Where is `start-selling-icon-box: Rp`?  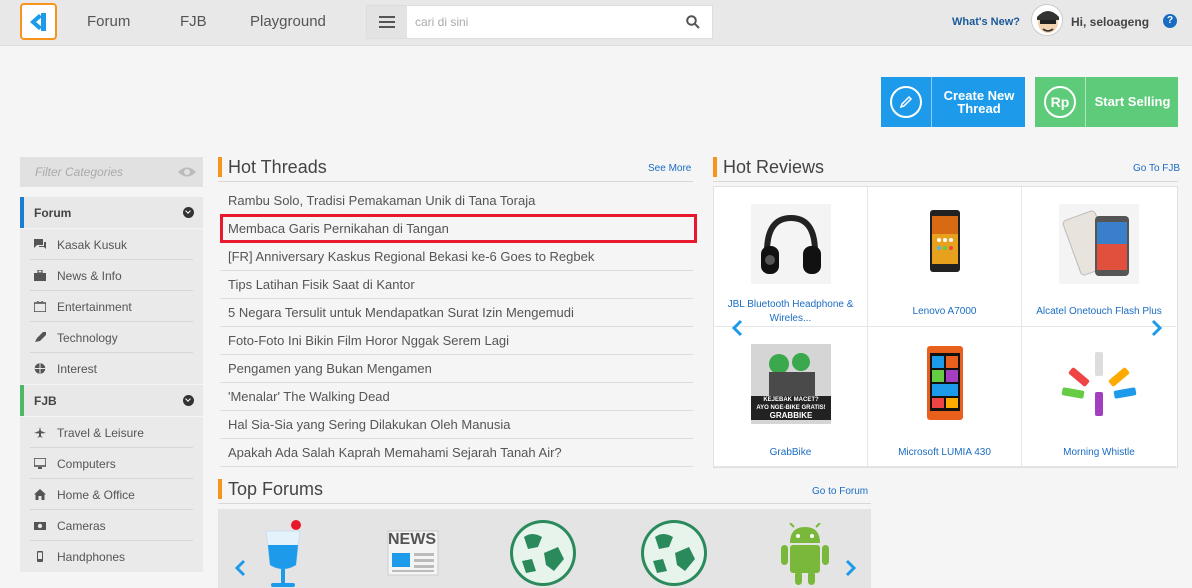
start-selling-icon-box: Rp is located at coordinates (1060, 102).